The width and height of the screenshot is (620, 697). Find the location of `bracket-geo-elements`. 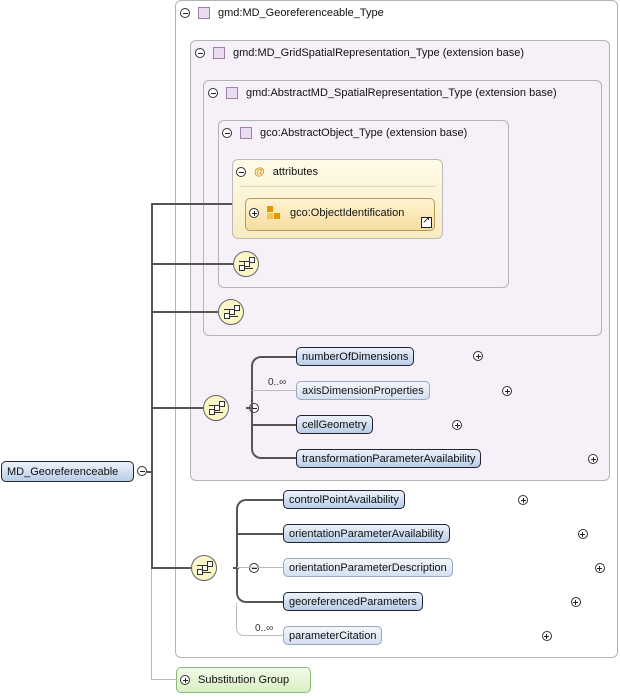

bracket-geo-elements is located at coordinates (260, 551).